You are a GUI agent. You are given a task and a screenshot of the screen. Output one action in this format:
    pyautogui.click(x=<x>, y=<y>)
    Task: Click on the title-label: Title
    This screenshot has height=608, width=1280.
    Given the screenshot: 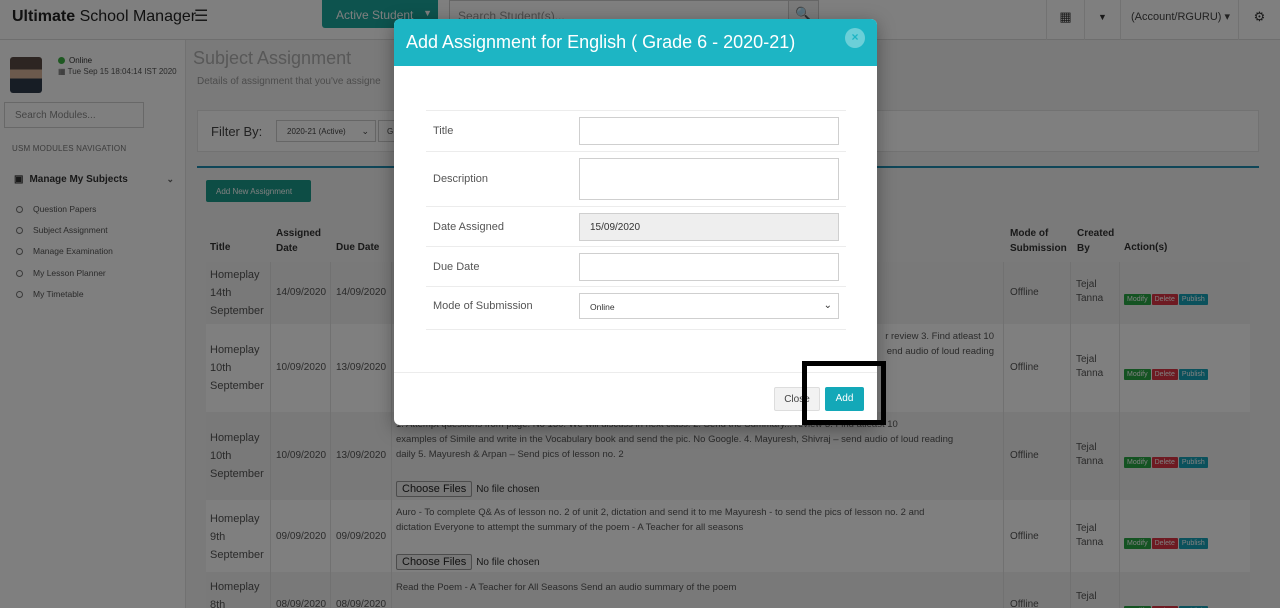 What is the action you would take?
    pyautogui.click(x=443, y=131)
    